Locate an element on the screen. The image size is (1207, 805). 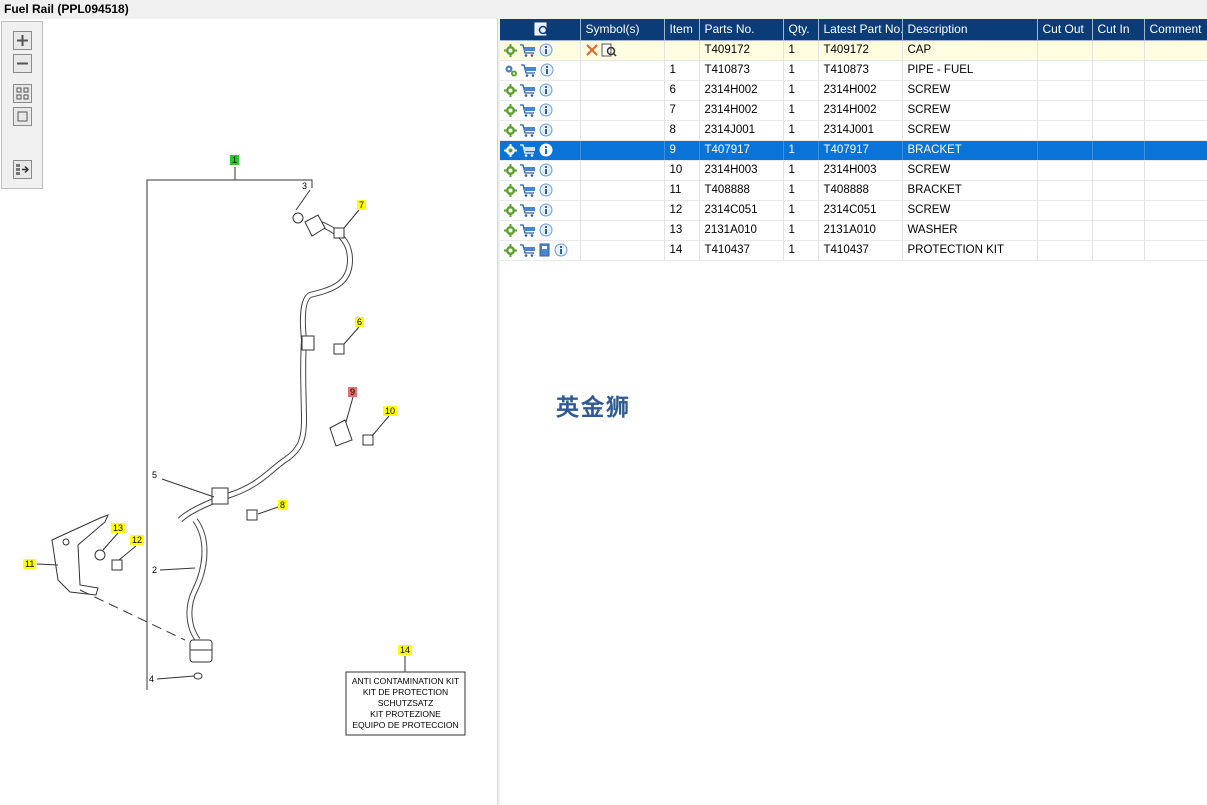
zoom-in-button is located at coordinates (22, 40).